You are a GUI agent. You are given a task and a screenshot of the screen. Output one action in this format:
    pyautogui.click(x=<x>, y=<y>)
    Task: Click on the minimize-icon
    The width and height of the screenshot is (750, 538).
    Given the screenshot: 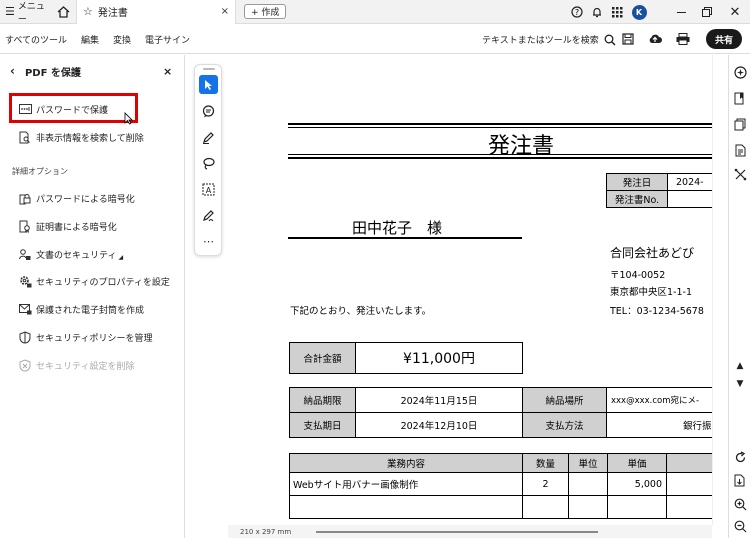 What is the action you would take?
    pyautogui.click(x=681, y=12)
    